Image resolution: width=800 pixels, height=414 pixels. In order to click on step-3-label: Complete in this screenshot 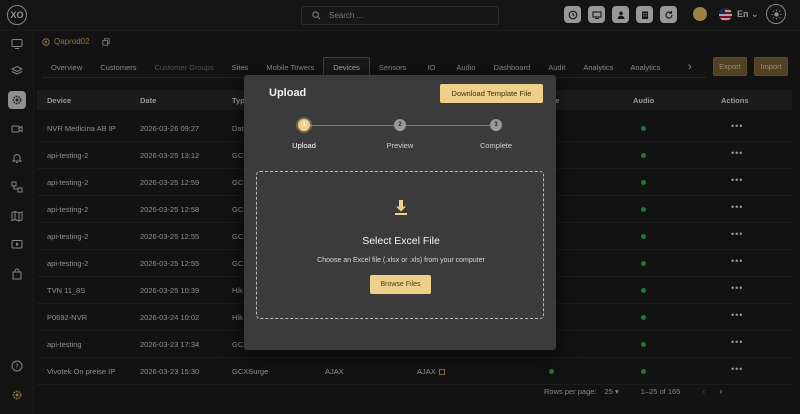, I will do `click(496, 145)`.